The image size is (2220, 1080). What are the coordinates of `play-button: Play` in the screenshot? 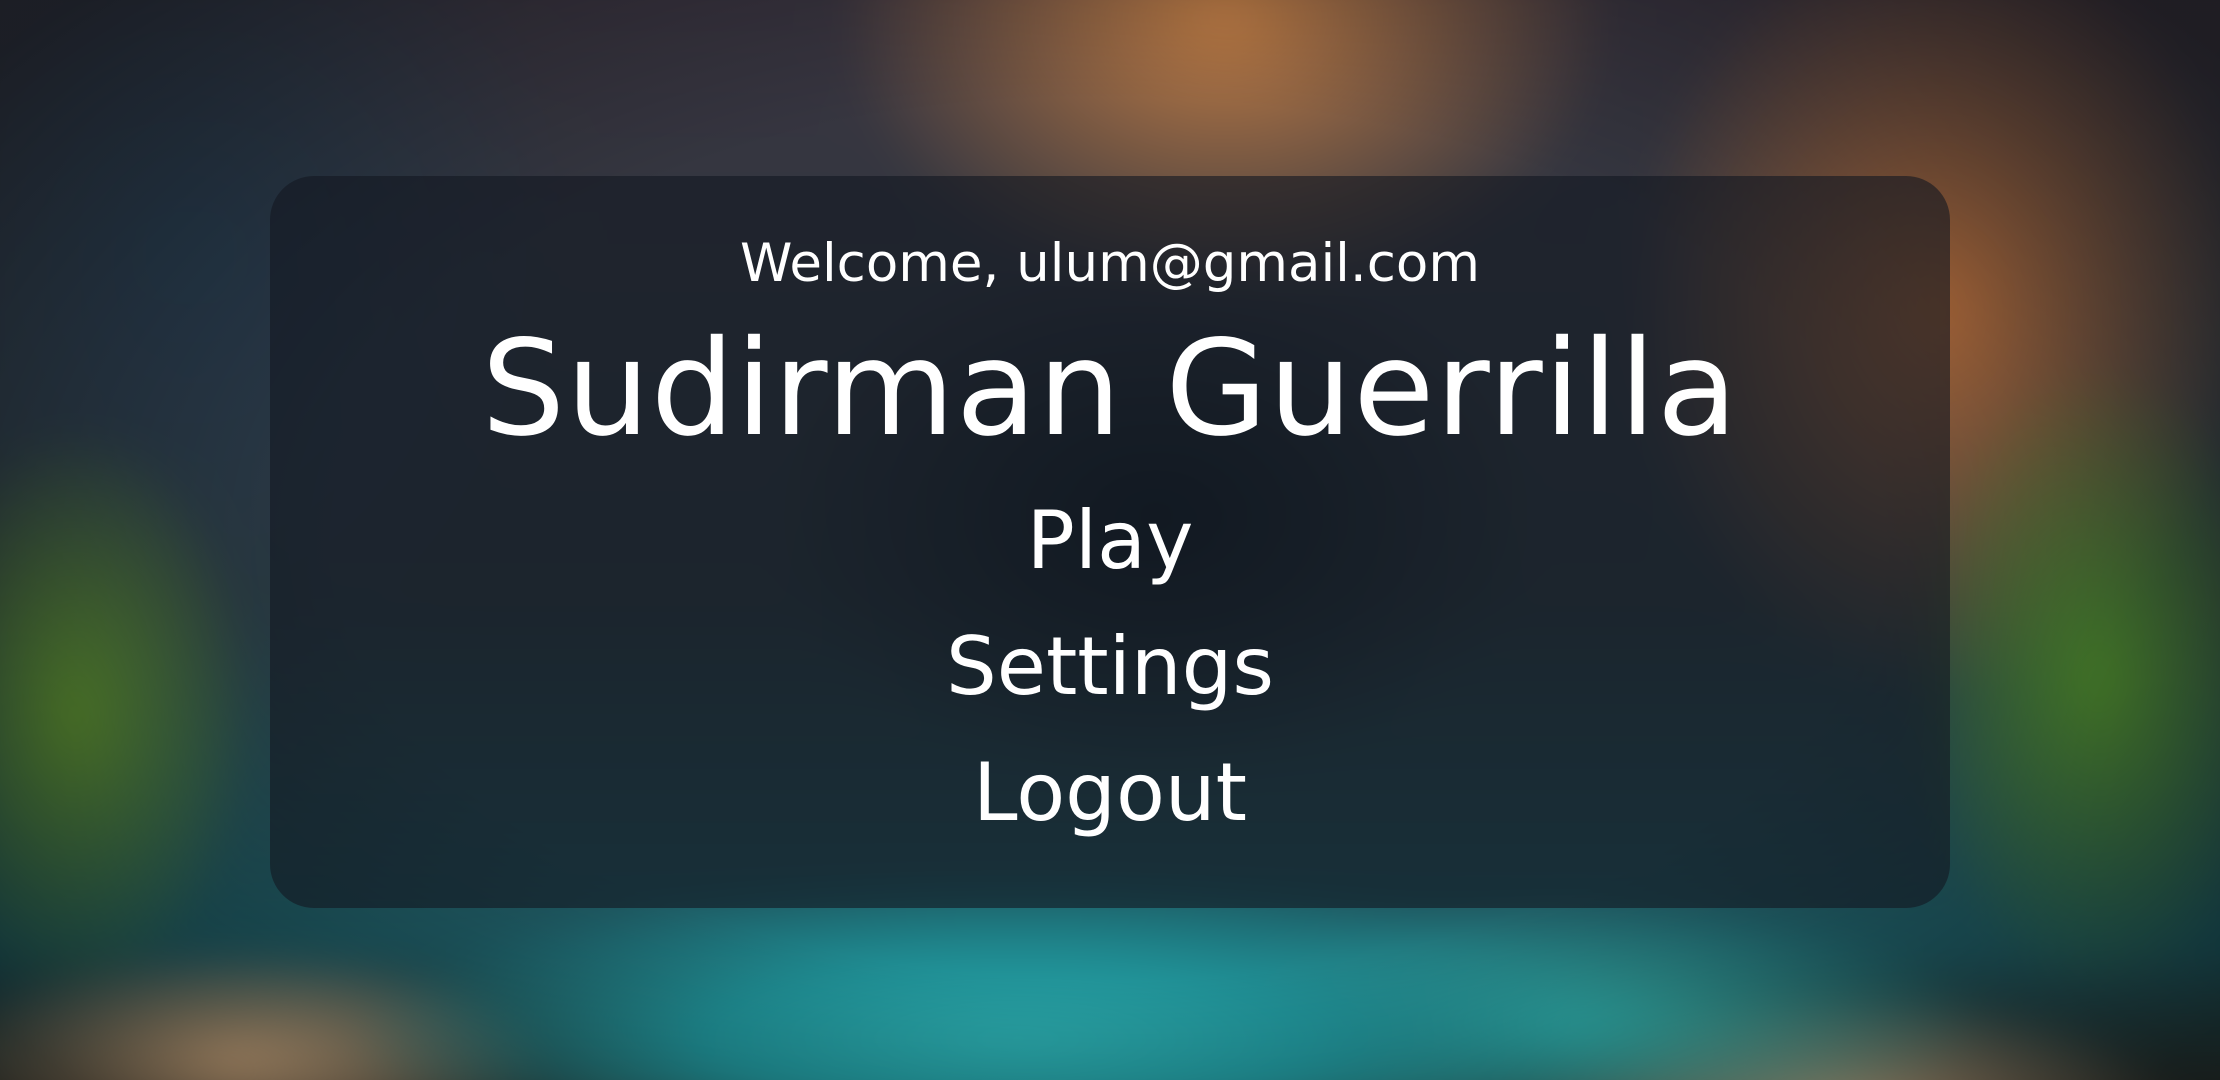 It's located at (1110, 541).